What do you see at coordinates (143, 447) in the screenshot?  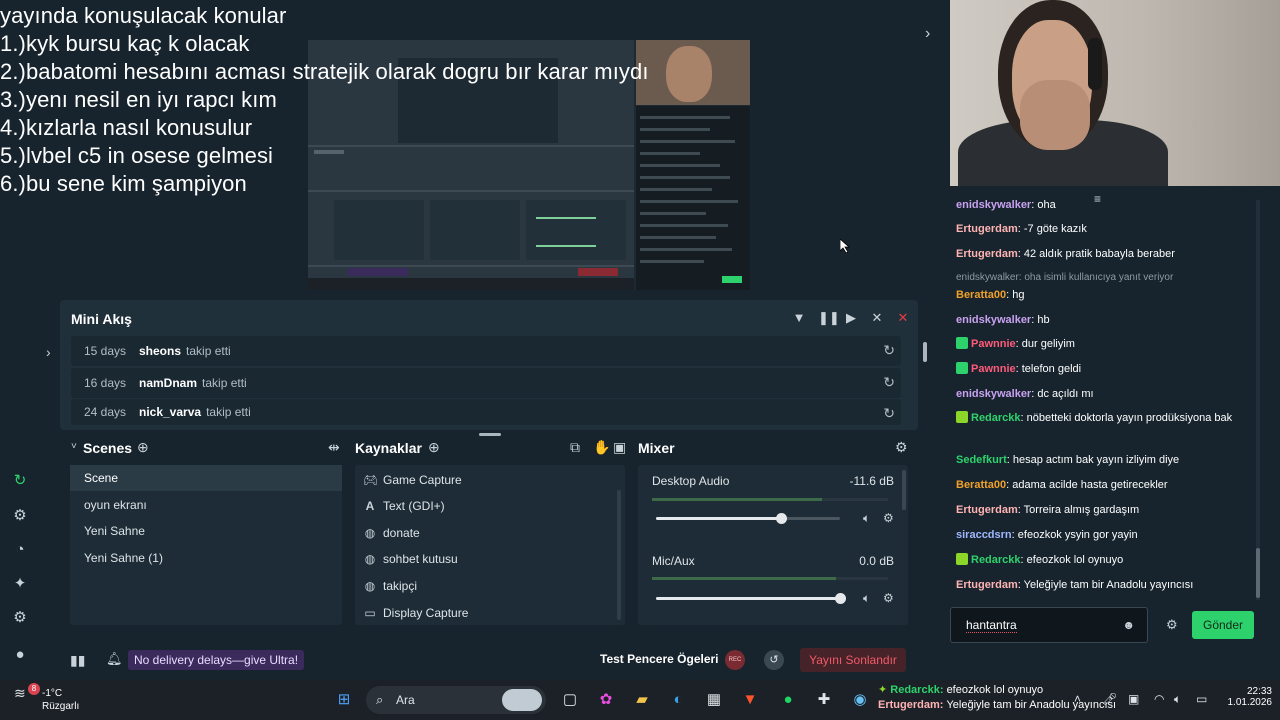 I see `add-scene-icon: ⊕` at bounding box center [143, 447].